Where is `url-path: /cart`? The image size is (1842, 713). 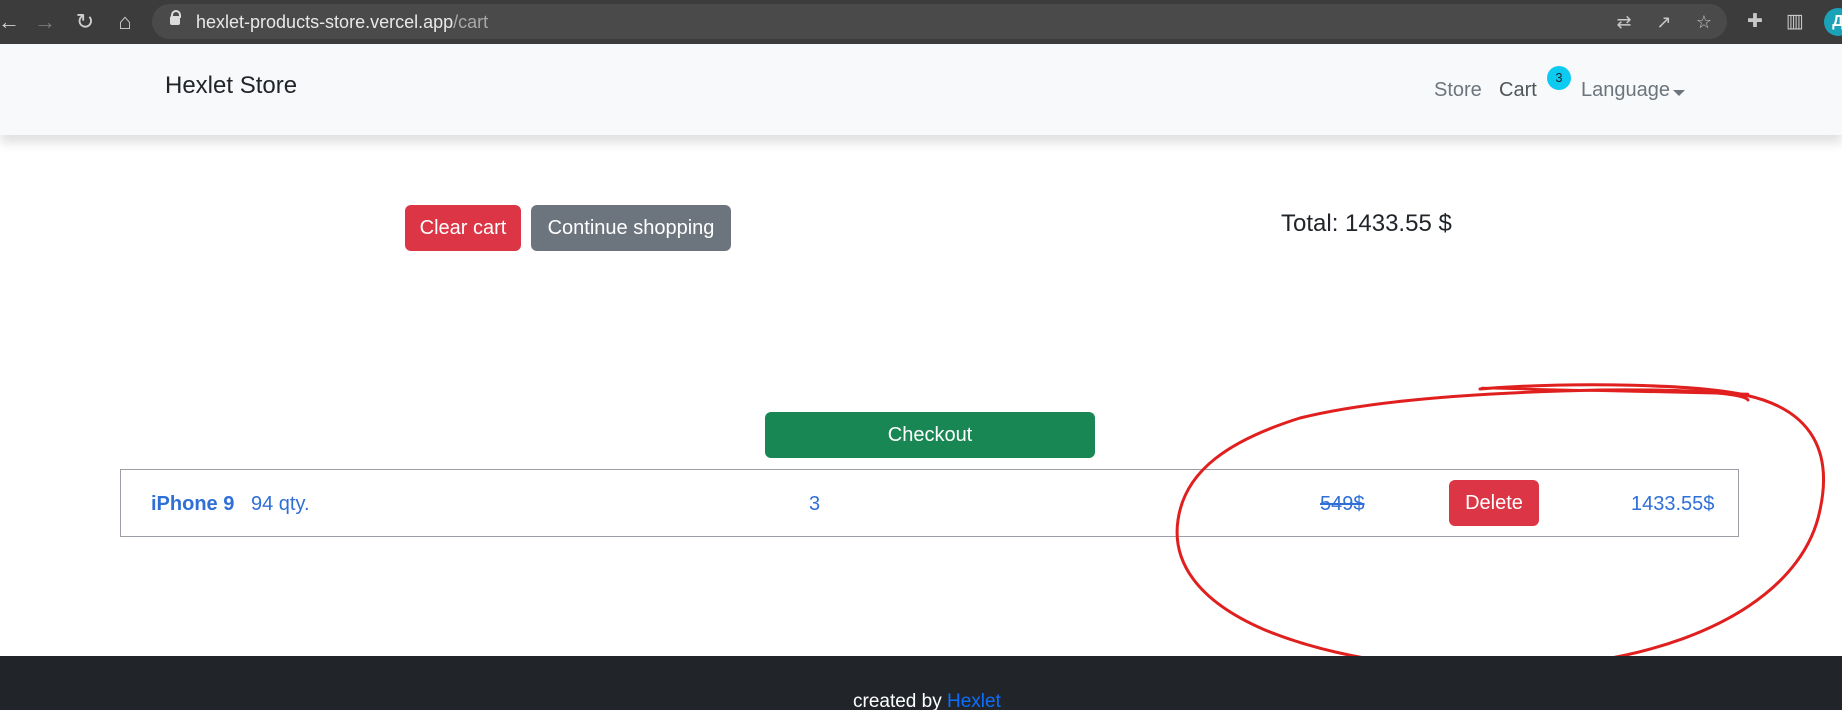 url-path: /cart is located at coordinates (471, 22).